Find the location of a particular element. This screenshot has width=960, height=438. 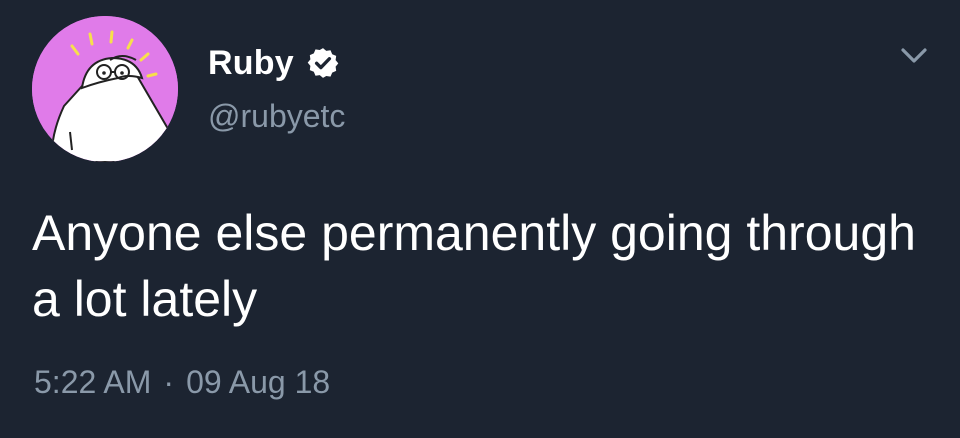

tweet-timestamp: 5:22 AM · 09 Aug 18 is located at coordinates (182, 382).